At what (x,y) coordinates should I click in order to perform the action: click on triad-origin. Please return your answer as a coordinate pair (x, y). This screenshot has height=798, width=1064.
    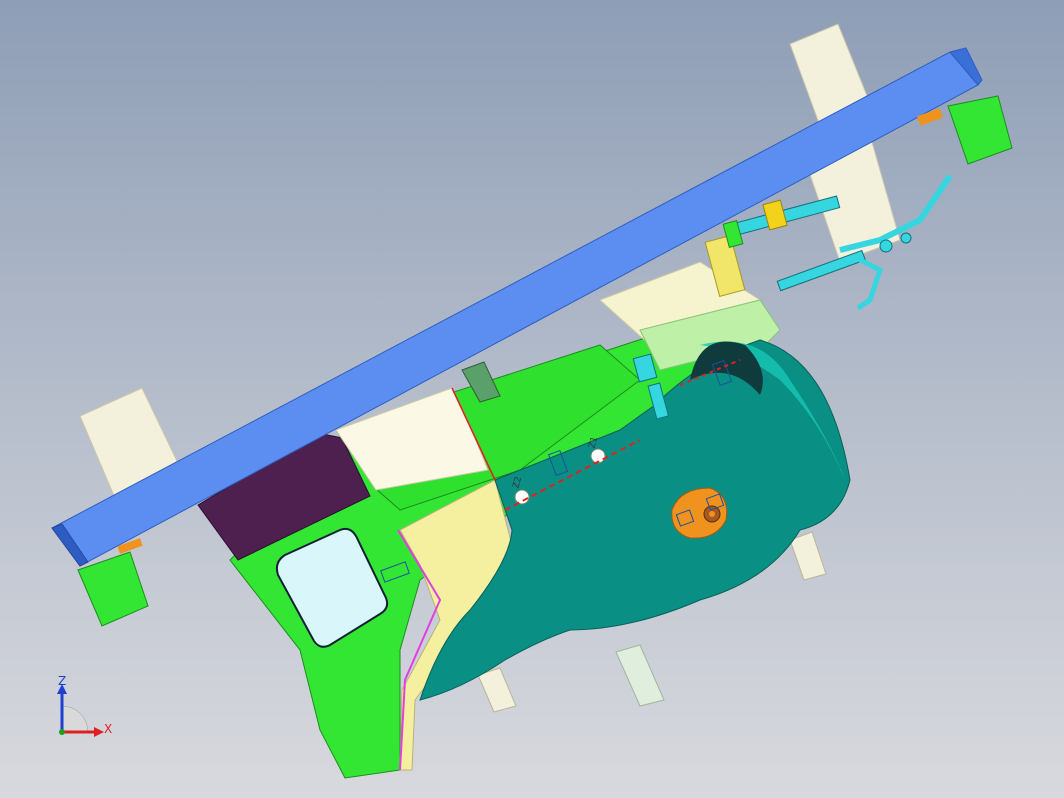
    Looking at the image, I should click on (62, 732).